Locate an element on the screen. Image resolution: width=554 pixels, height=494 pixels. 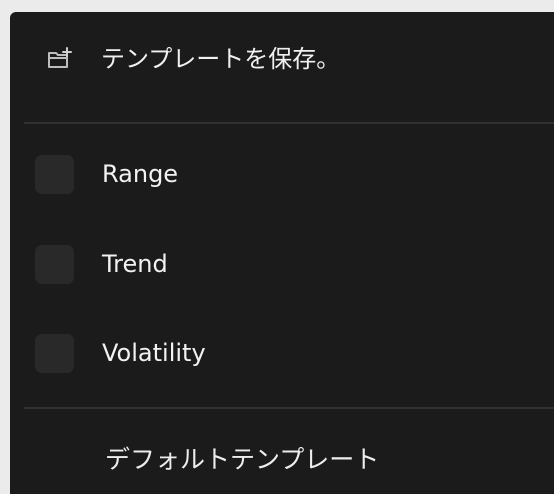
default-template-item: デフォルトテンプレート is located at coordinates (282, 460).